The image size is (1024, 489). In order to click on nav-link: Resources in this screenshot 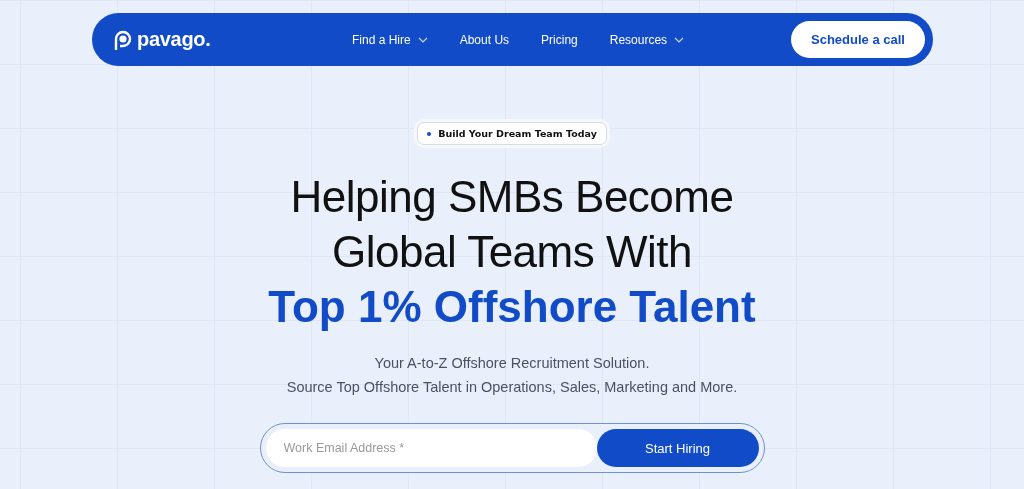, I will do `click(647, 39)`.